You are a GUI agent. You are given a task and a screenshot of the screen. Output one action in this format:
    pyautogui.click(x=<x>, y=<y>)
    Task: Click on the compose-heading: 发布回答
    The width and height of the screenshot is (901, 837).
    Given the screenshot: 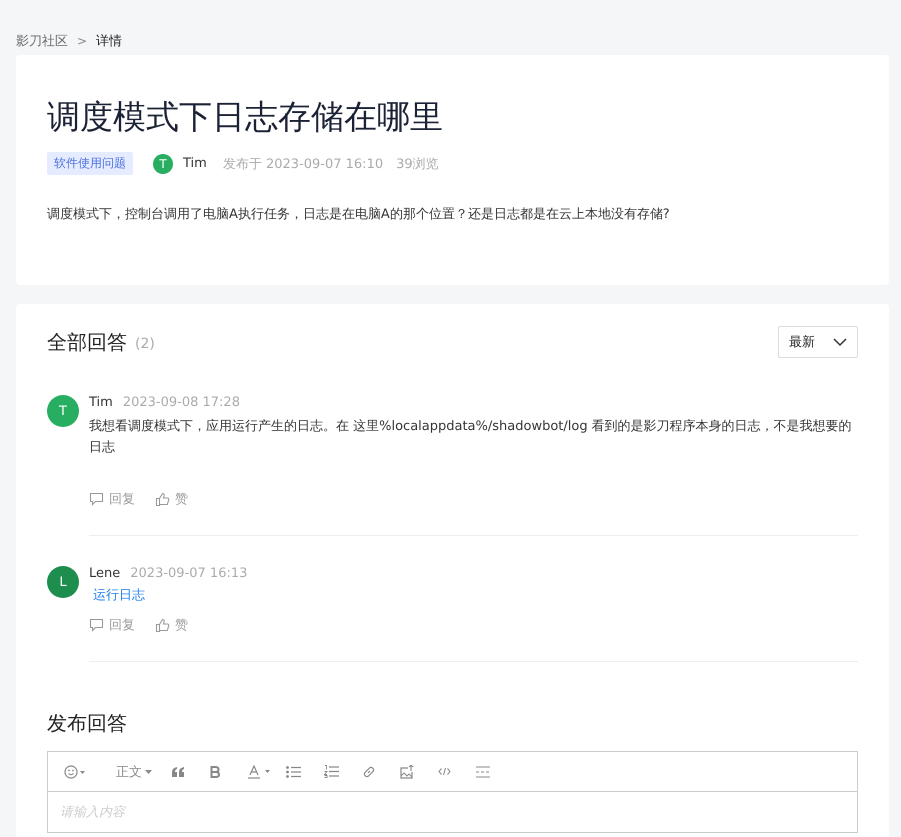 What is the action you would take?
    pyautogui.click(x=87, y=723)
    